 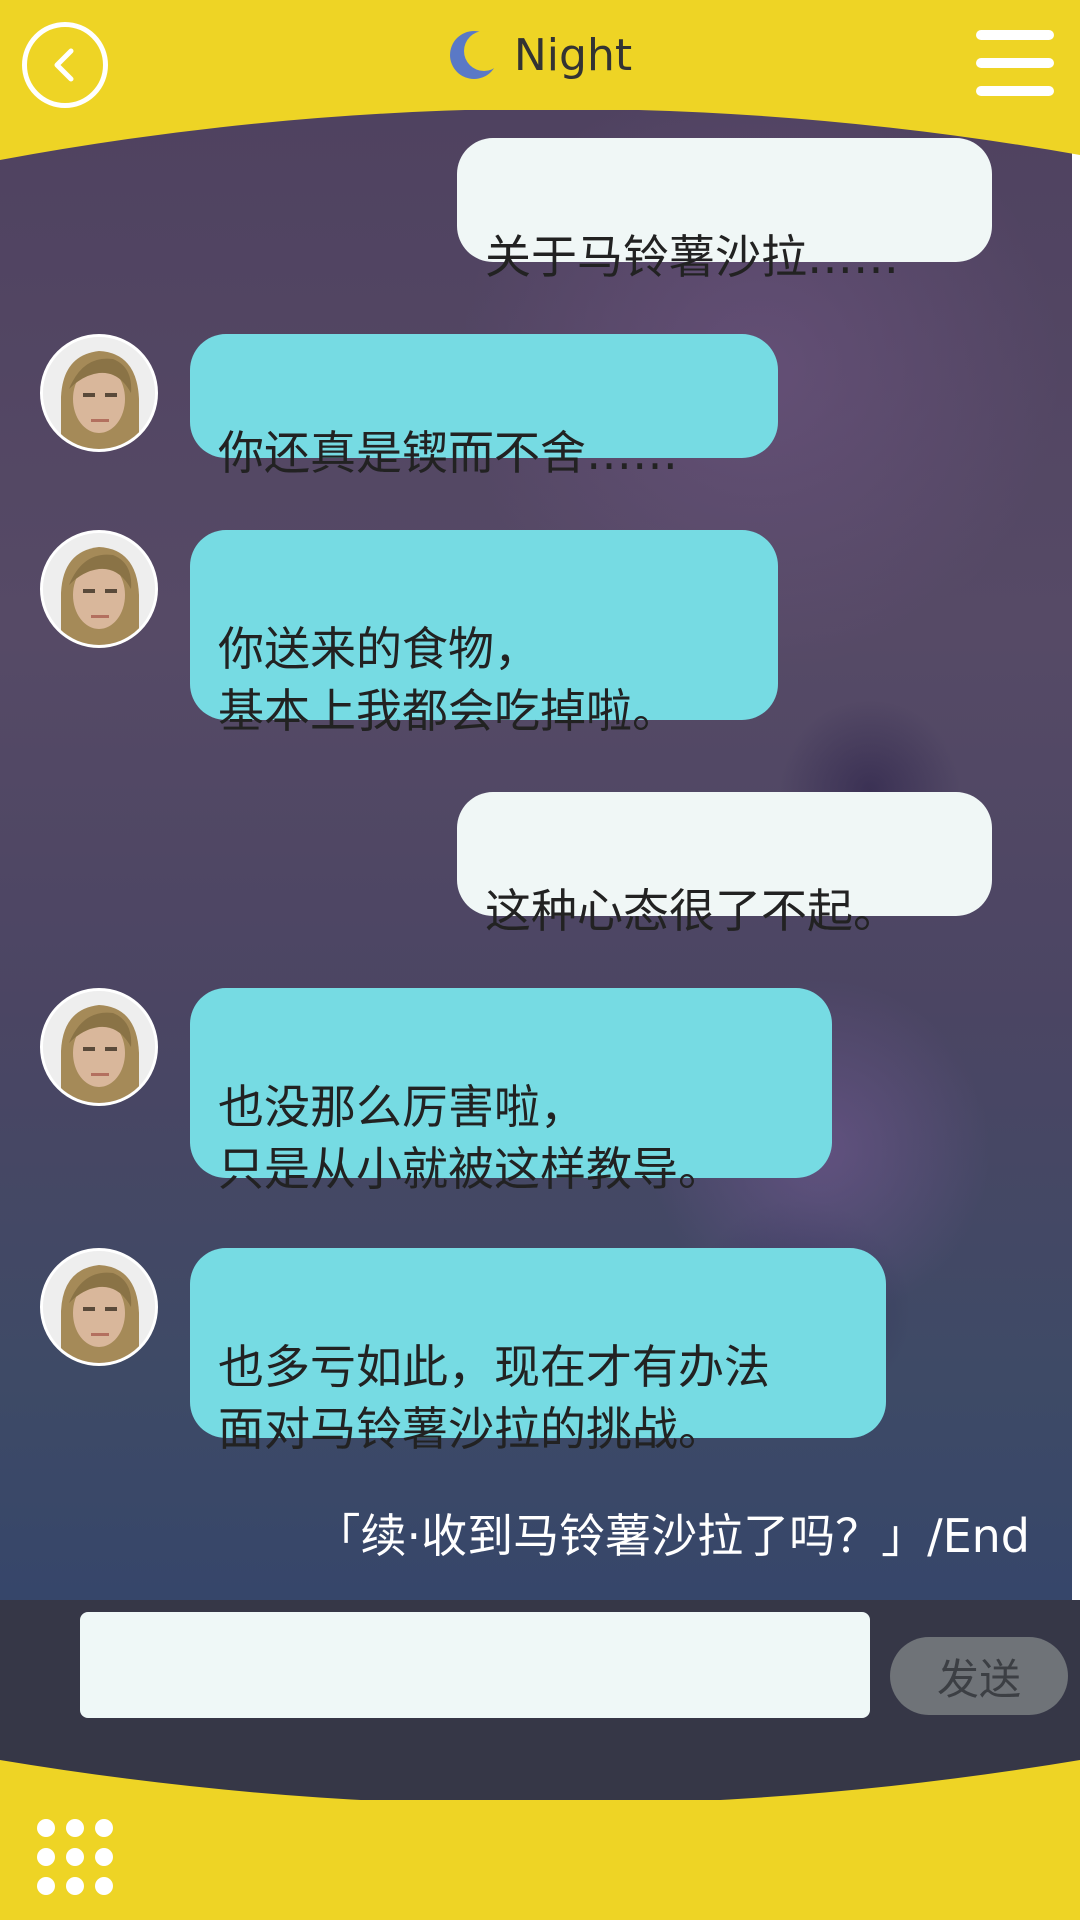 What do you see at coordinates (540, 1840) in the screenshot?
I see `footer-background` at bounding box center [540, 1840].